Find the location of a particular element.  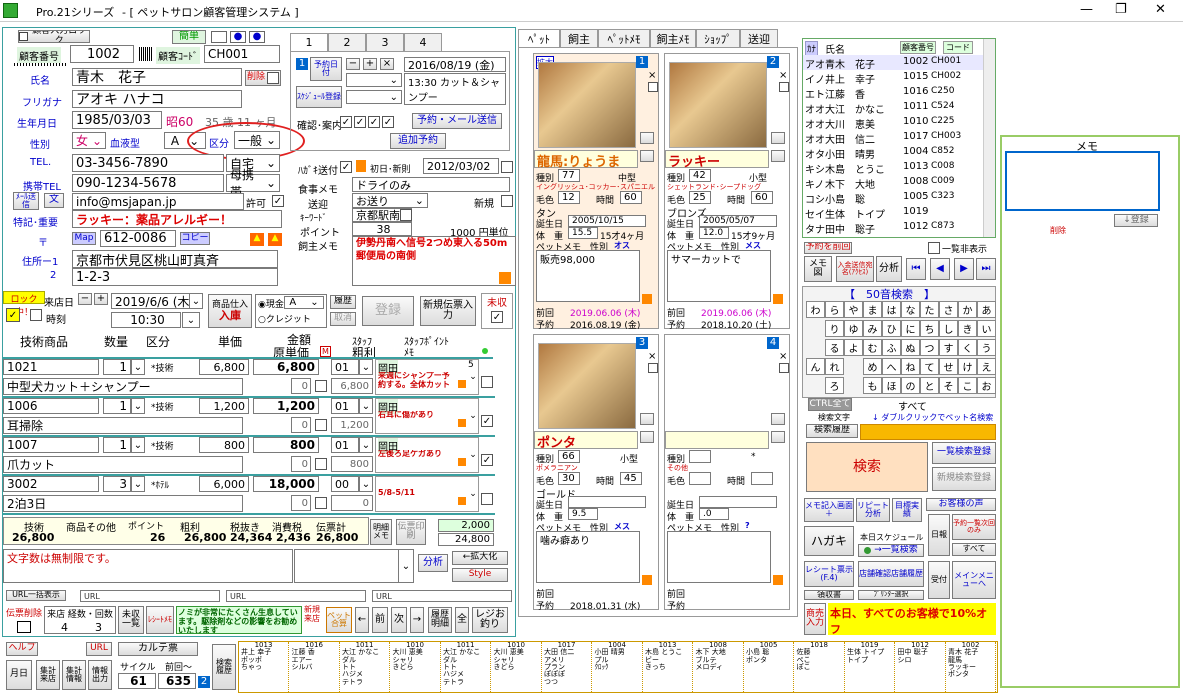

search-text-field is located at coordinates (928, 432).